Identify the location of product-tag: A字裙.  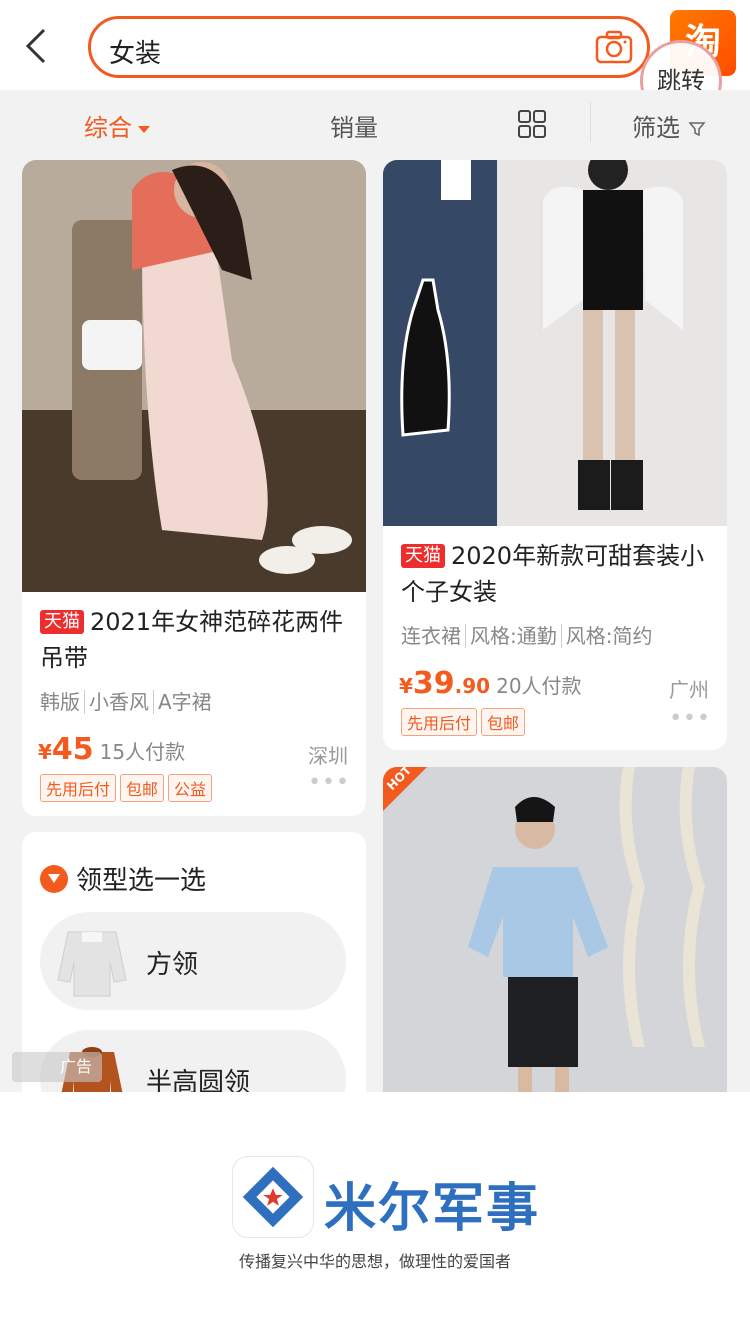
(182, 702).